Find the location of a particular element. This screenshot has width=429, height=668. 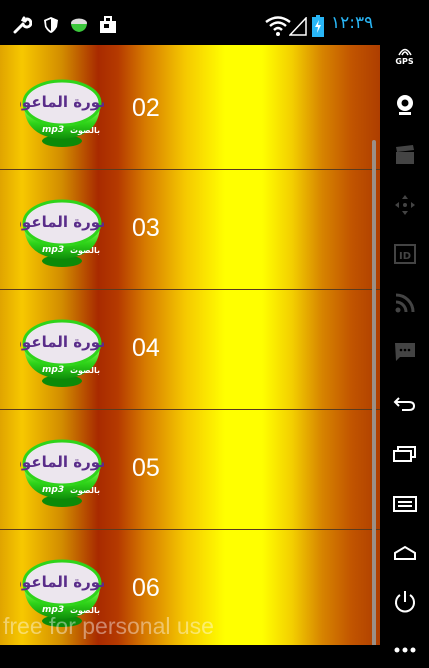

sms-button is located at coordinates (404, 352).